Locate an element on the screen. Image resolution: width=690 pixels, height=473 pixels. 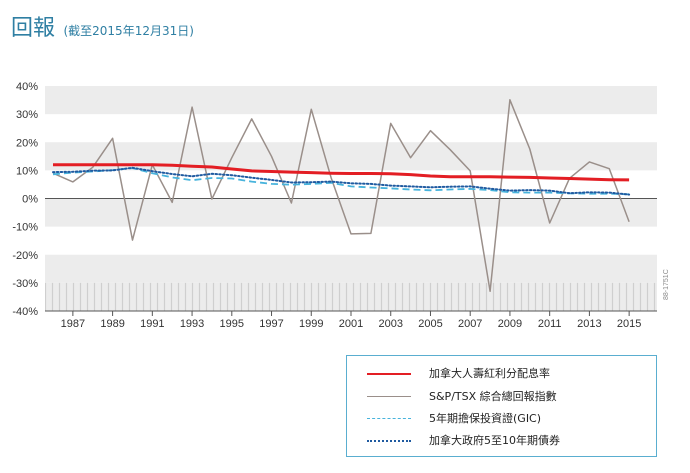
x-tick-label: 2005 is located at coordinates (430, 324).